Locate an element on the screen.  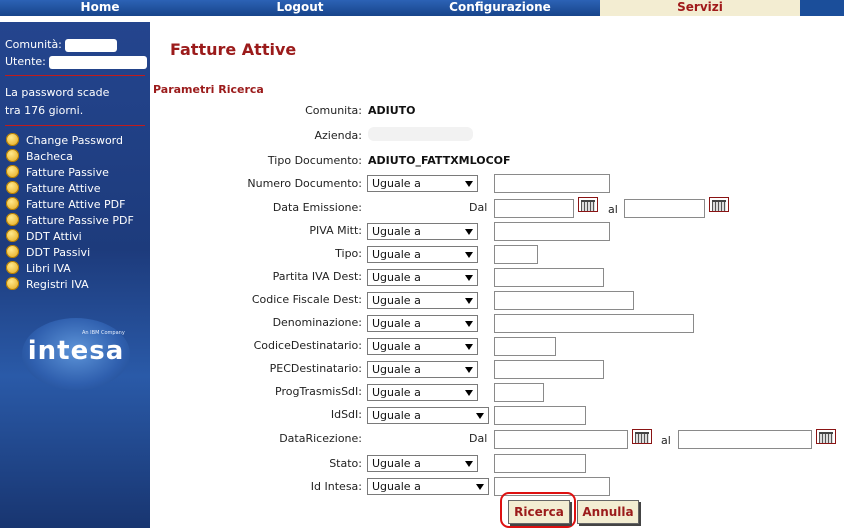
sidebar-item-ddt-passivi: DDT Passivi is located at coordinates (48, 253).